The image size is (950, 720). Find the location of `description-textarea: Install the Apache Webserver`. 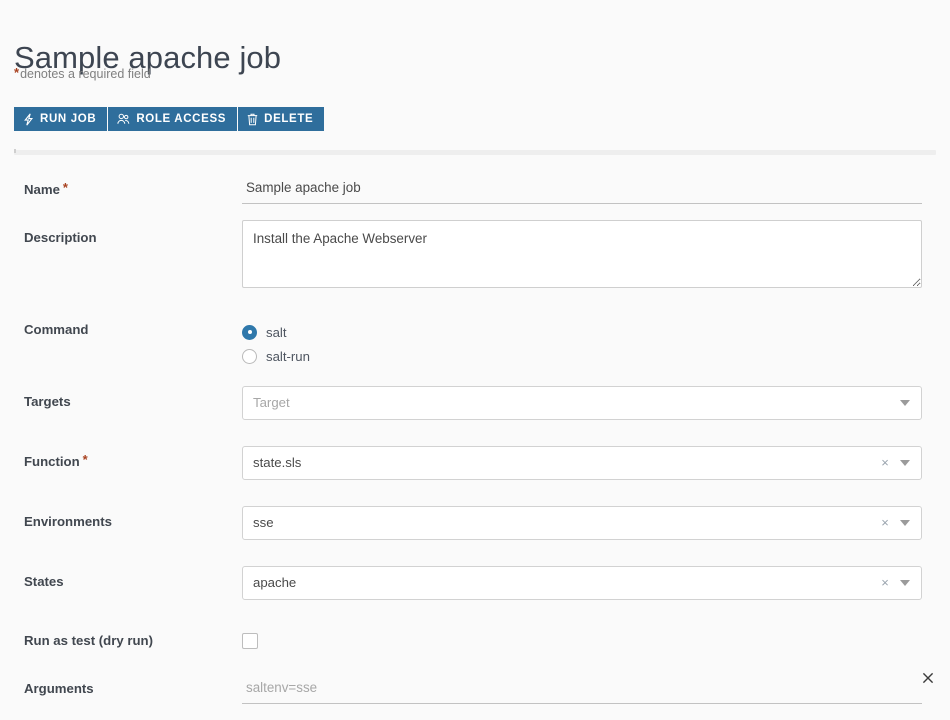

description-textarea: Install the Apache Webserver is located at coordinates (582, 254).